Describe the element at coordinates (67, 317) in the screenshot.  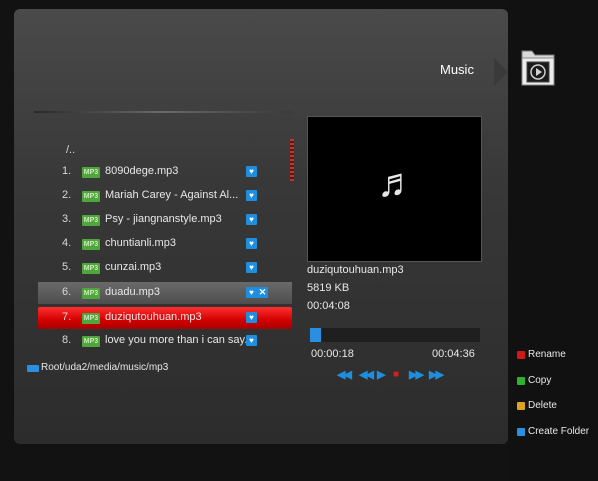
I see `item-number: 7.` at that location.